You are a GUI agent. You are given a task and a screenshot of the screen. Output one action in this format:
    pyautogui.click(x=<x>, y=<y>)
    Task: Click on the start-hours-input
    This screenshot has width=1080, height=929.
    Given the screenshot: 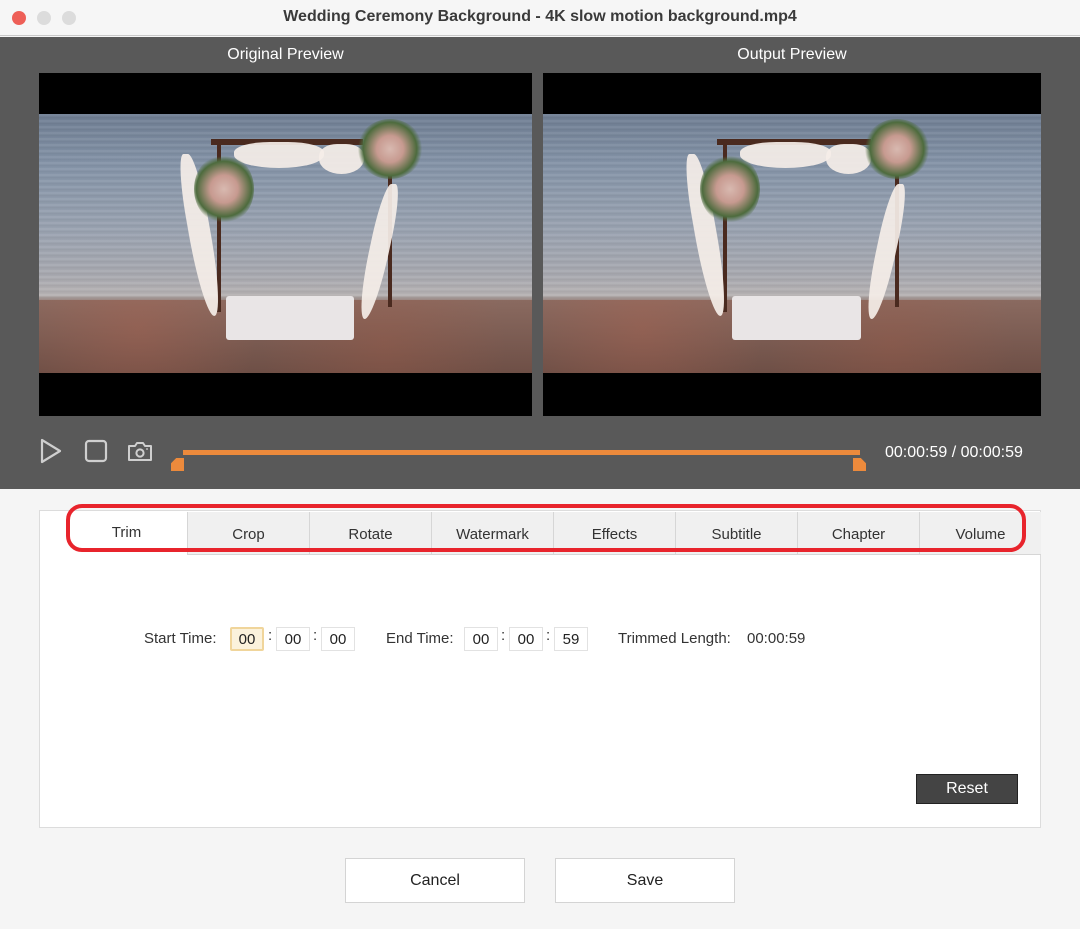 What is the action you would take?
    pyautogui.click(x=247, y=639)
    